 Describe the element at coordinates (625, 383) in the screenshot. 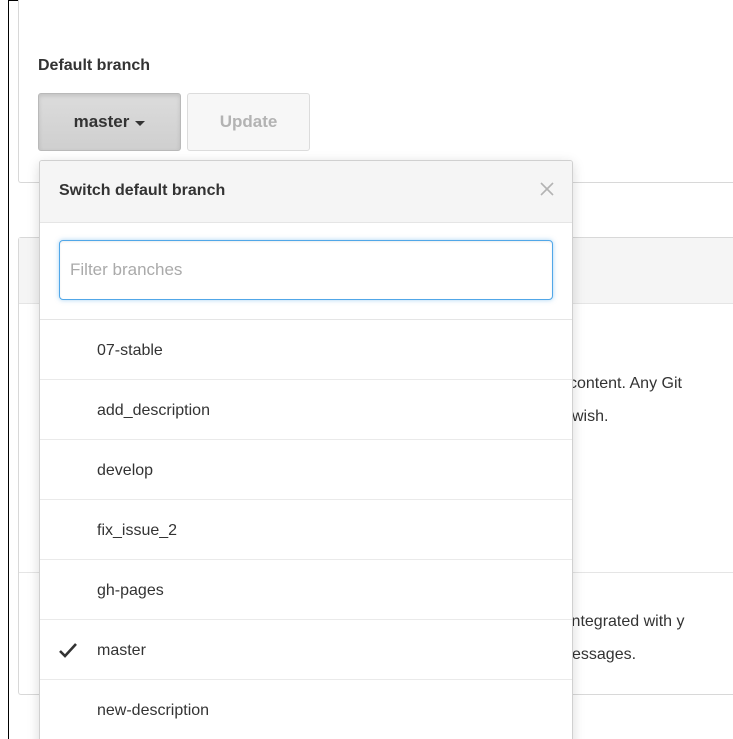

I see `background-text-line: content. Any Git` at that location.